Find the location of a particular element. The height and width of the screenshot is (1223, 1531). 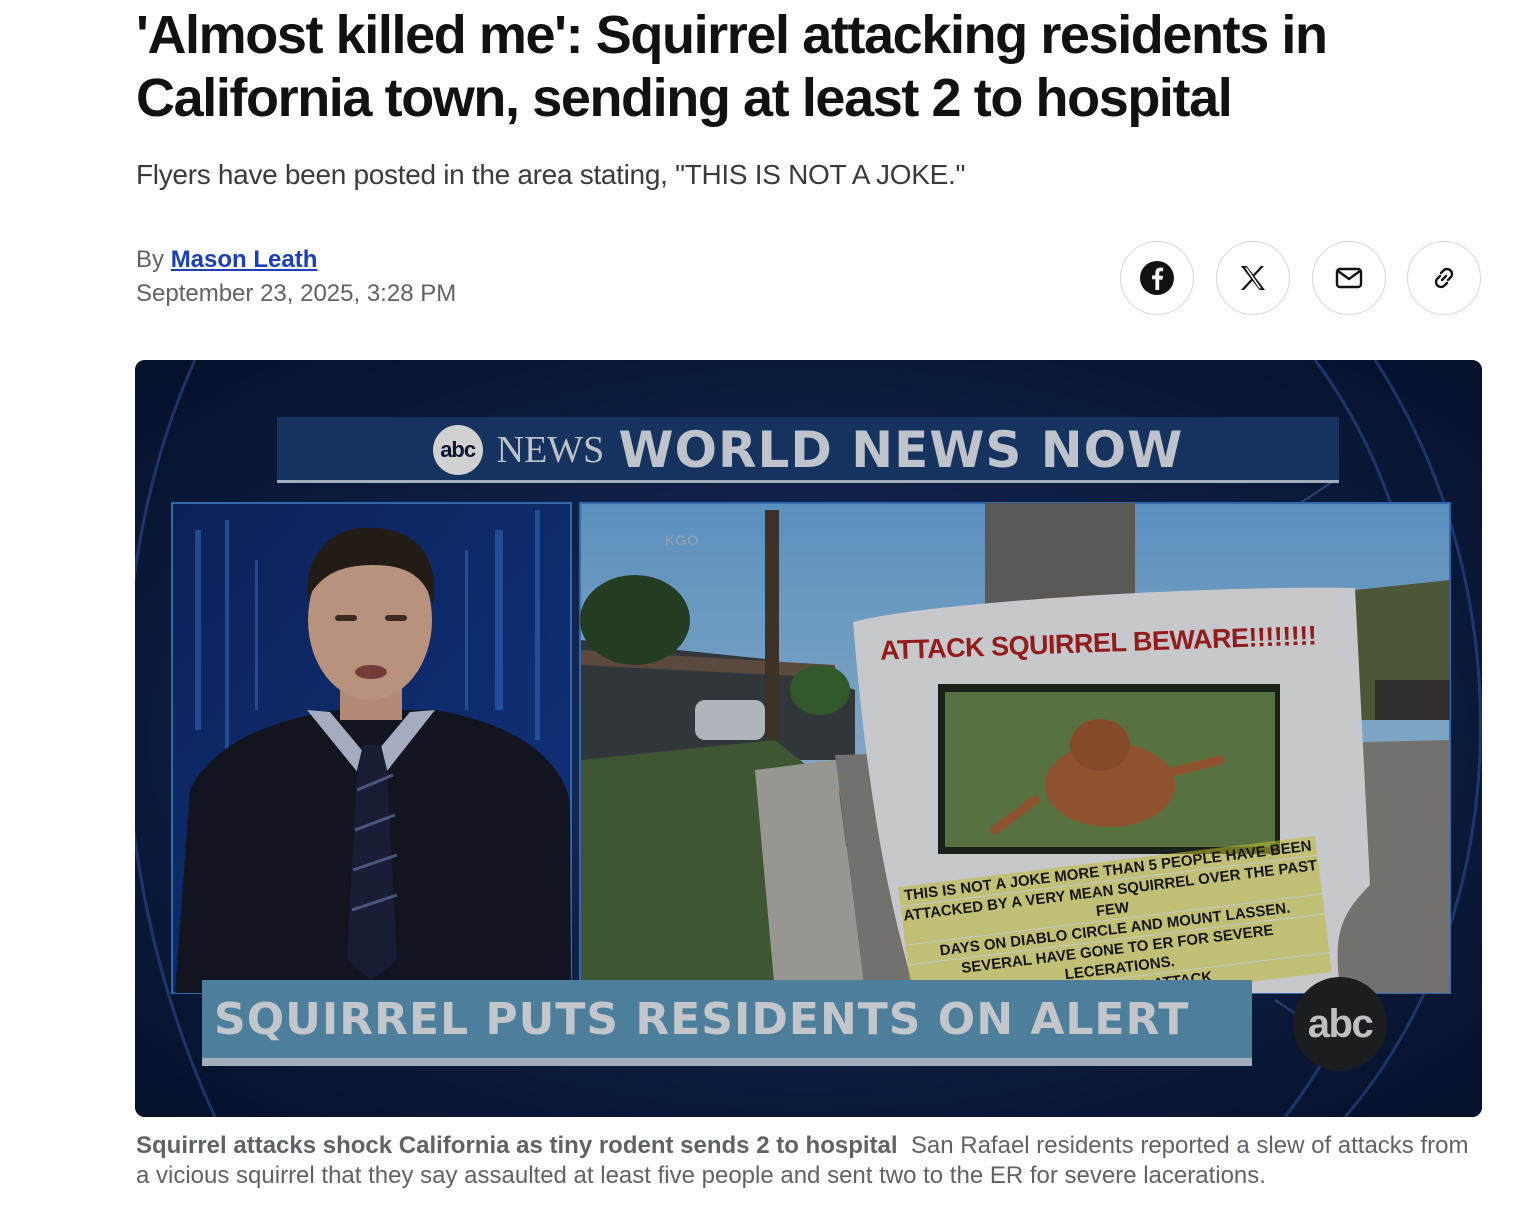

facebook-icon is located at coordinates (1157, 278).